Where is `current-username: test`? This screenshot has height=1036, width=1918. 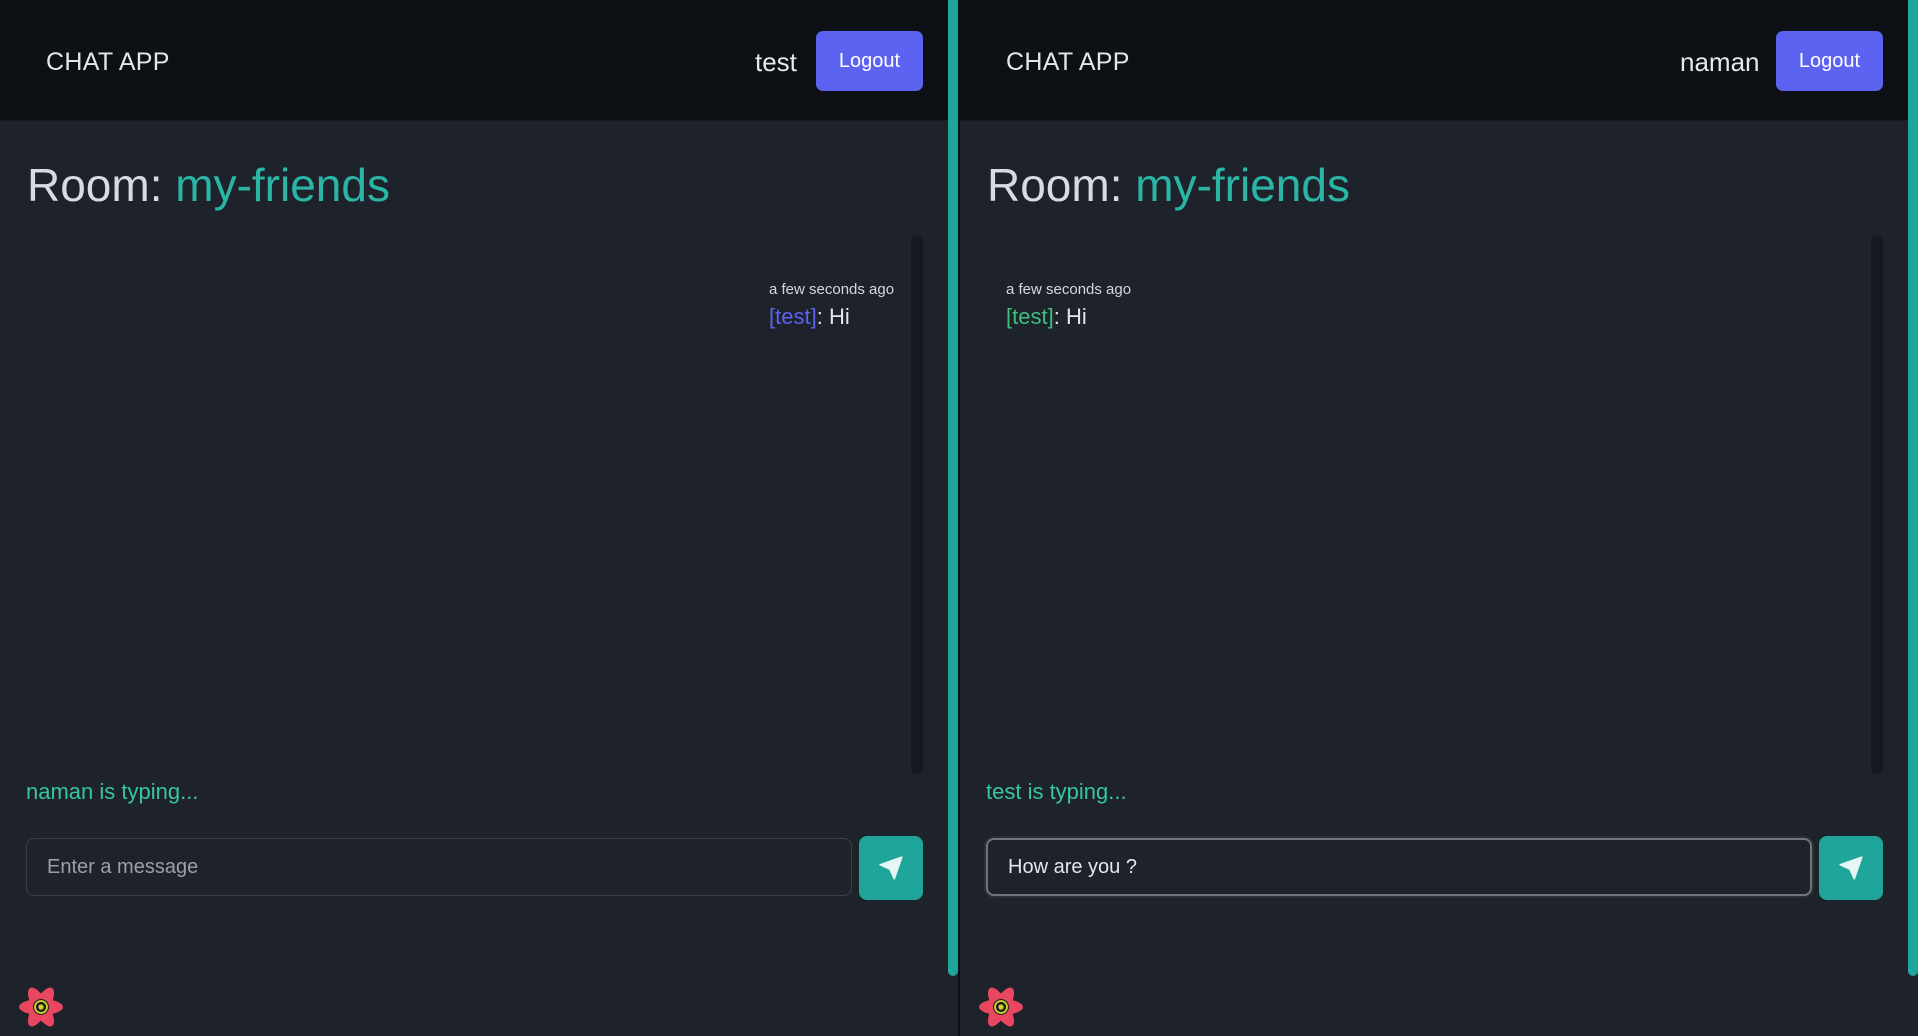 current-username: test is located at coordinates (776, 62).